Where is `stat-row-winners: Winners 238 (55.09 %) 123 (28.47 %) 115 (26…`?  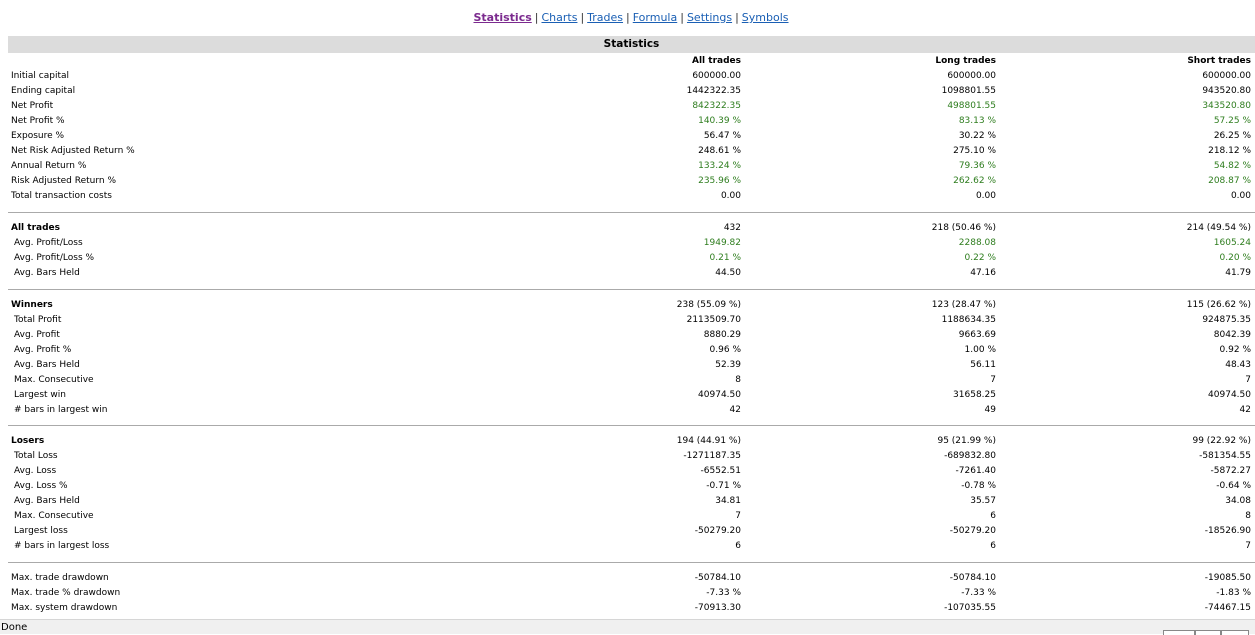
stat-row-winners: Winners 238 (55.09 %) 123 (28.47 %) 115 (26… is located at coordinates (627, 305).